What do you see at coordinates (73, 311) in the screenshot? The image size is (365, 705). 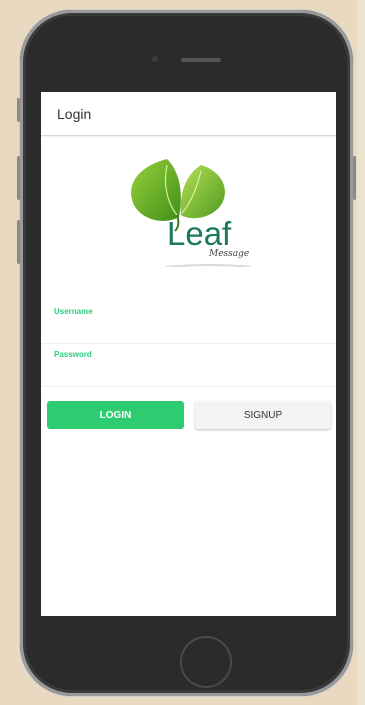 I see `username-label: Username` at bounding box center [73, 311].